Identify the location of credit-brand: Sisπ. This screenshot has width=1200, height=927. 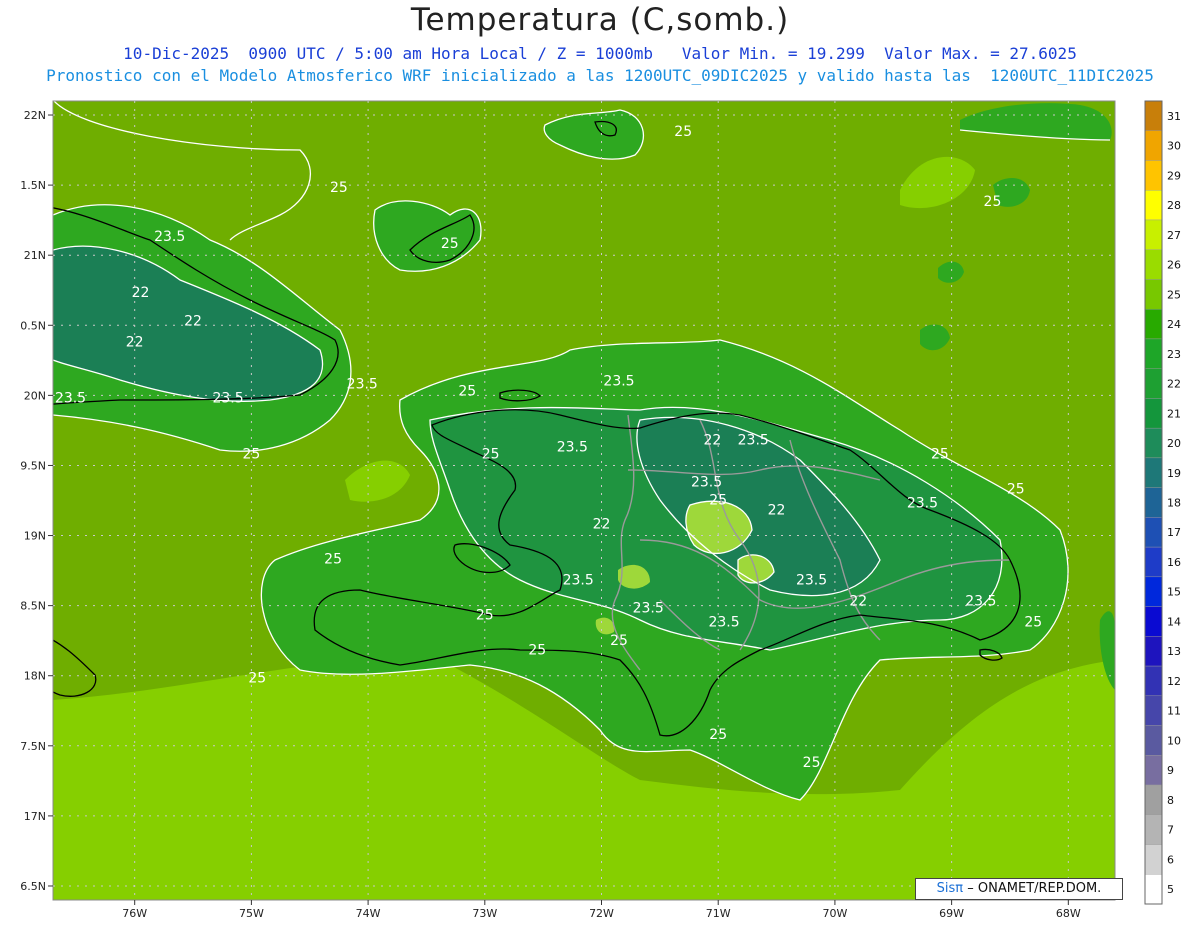
(950, 888).